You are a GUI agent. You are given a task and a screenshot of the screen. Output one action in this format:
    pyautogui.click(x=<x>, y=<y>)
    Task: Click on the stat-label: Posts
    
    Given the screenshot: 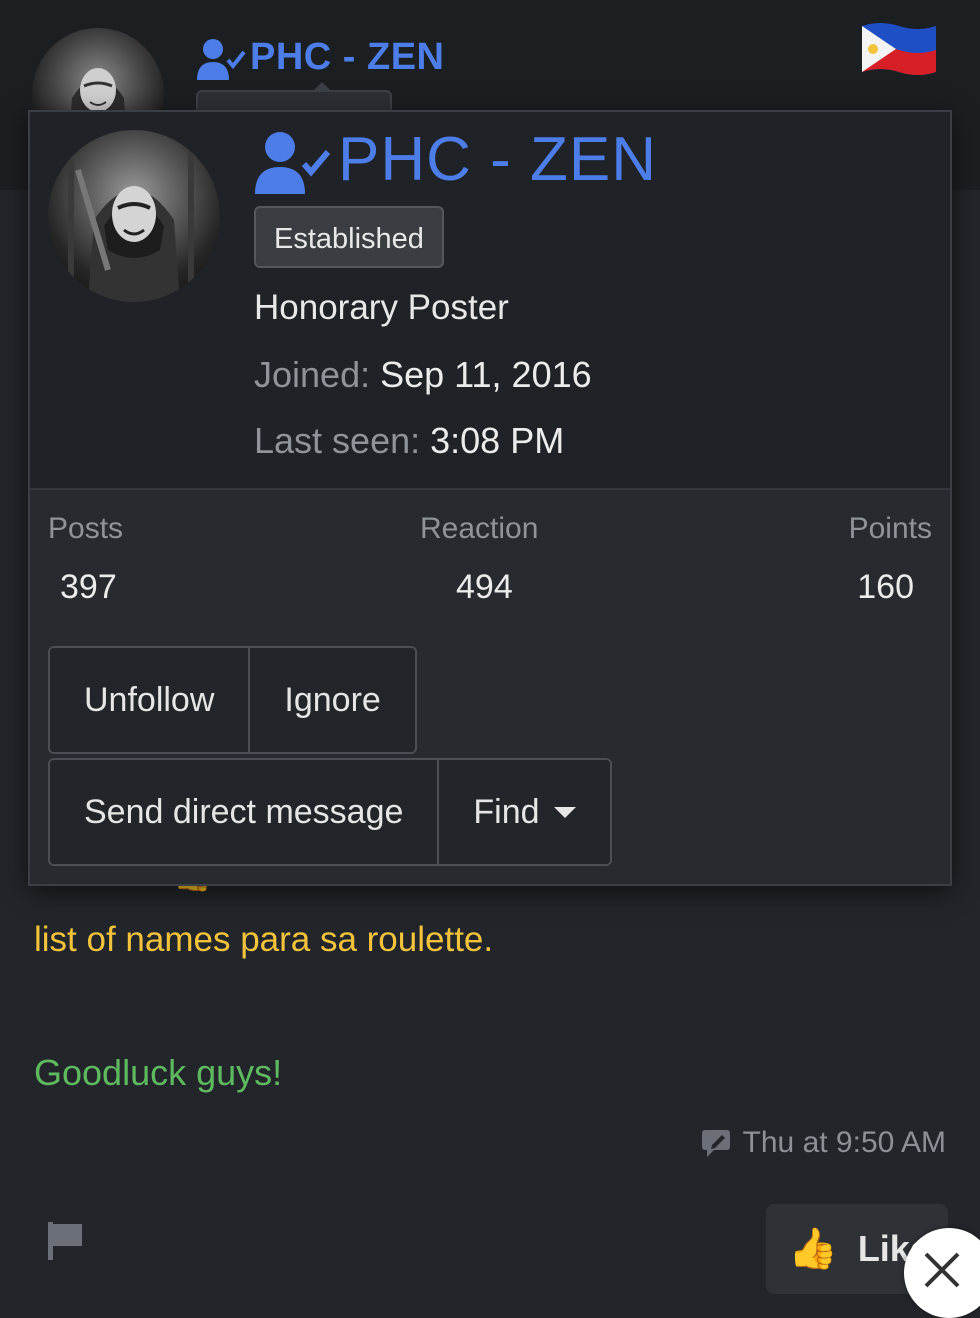 What is the action you would take?
    pyautogui.click(x=86, y=528)
    